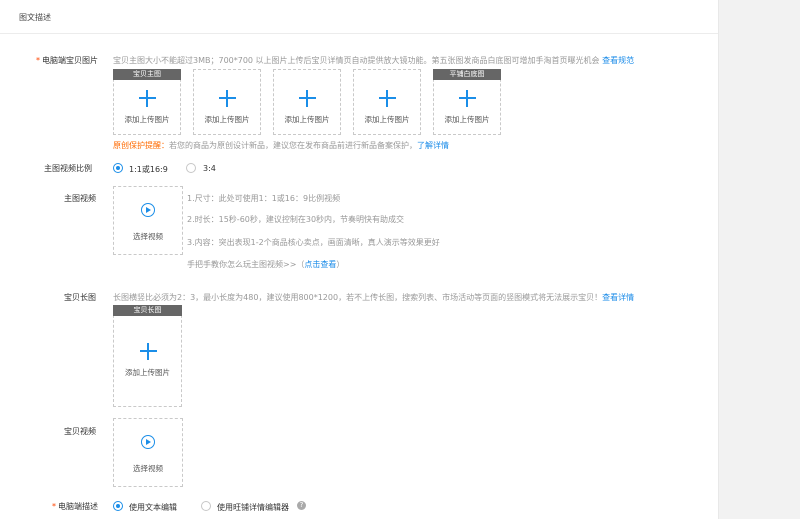 The image size is (800, 519). I want to click on upload-slot-white-bg: 平铺白底图 添加上传图片, so click(467, 102).